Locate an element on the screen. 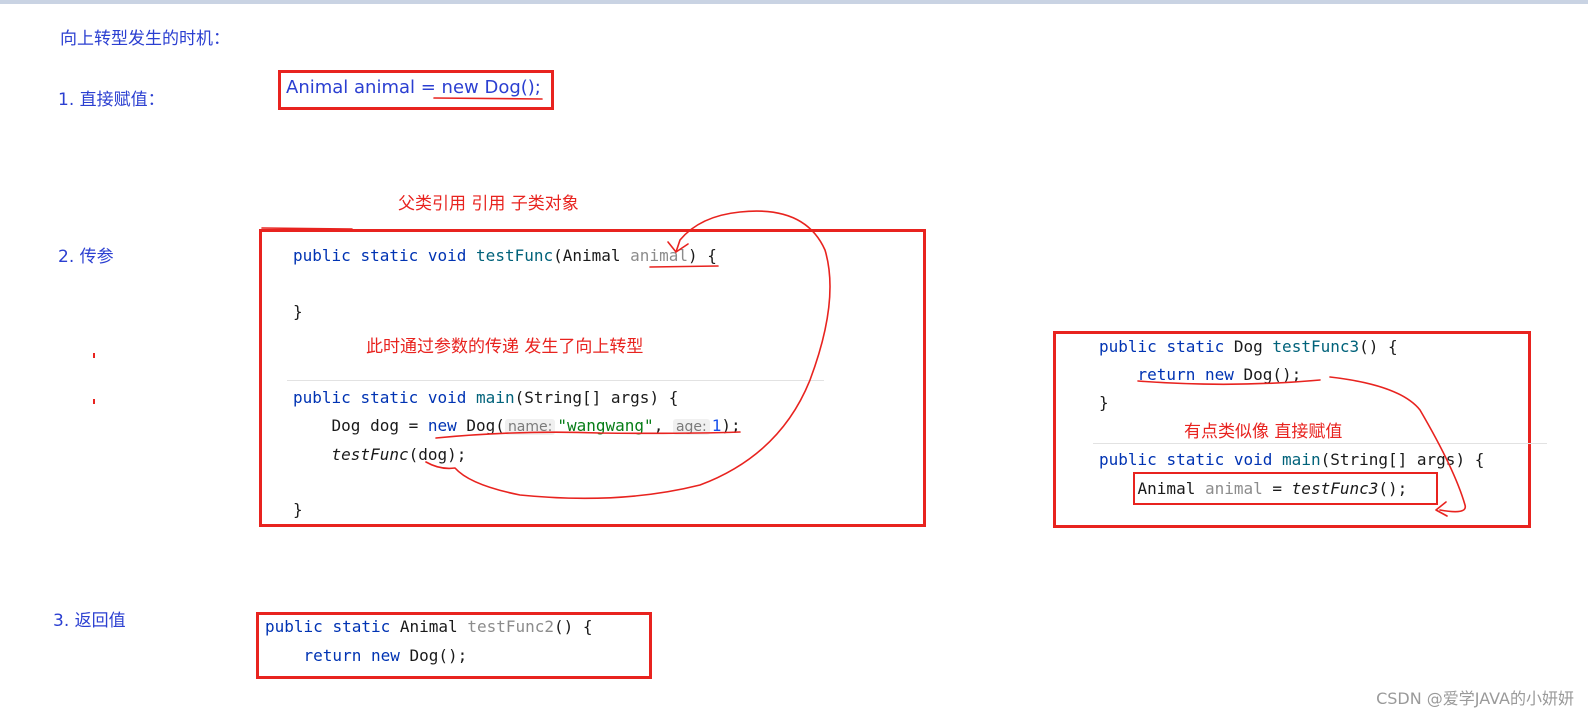 This screenshot has height=725, width=1588. hint-name: name: is located at coordinates (530, 427).